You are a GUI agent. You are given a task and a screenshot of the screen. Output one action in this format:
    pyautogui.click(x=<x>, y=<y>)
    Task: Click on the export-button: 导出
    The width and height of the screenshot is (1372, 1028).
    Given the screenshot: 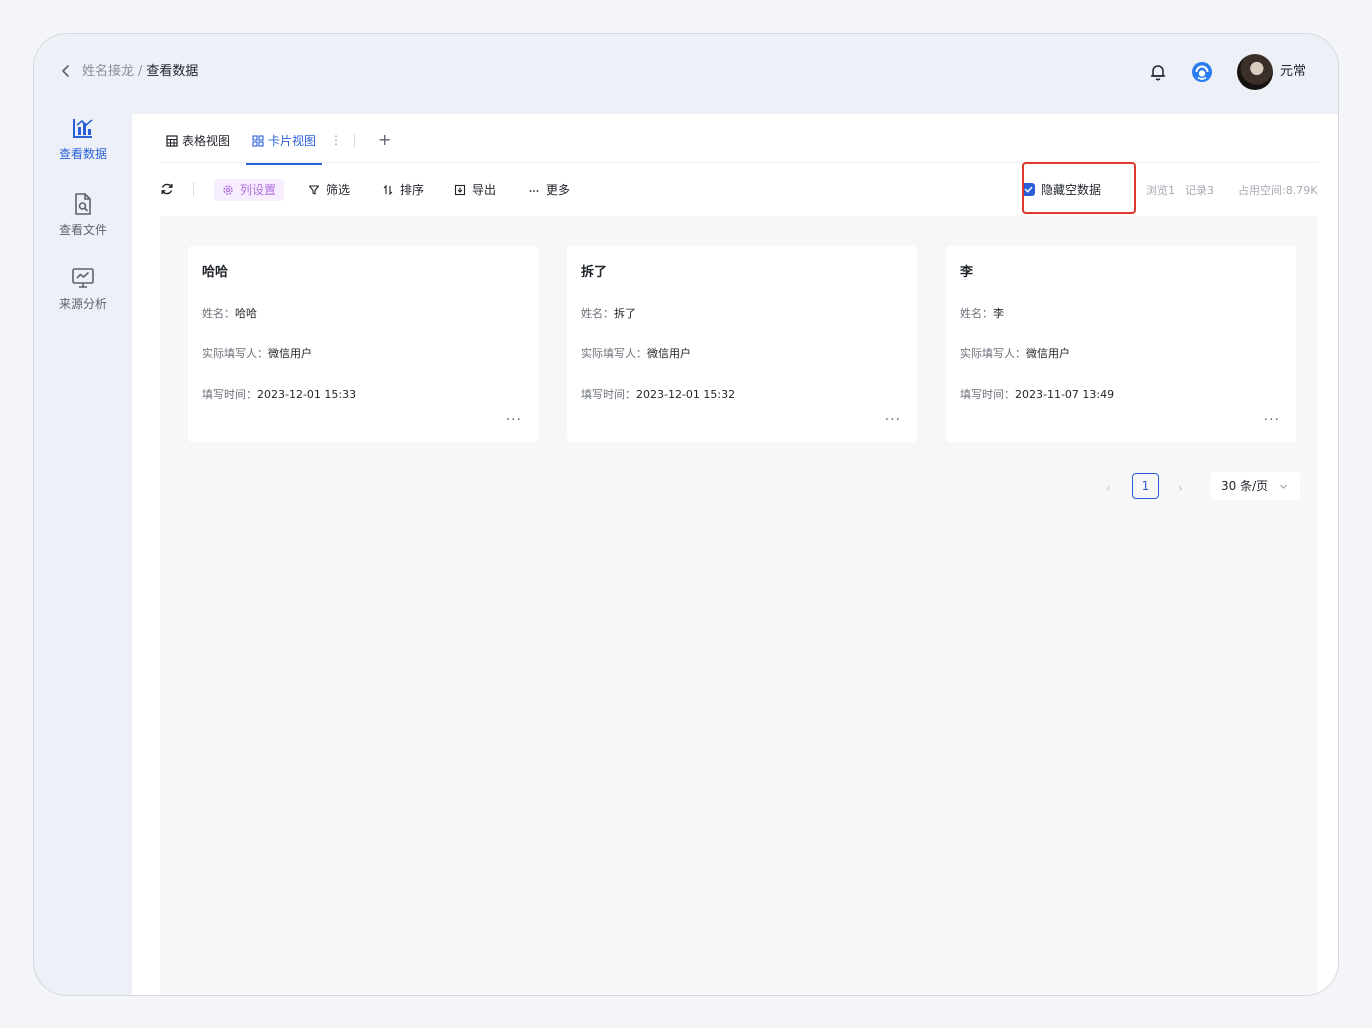 What is the action you would take?
    pyautogui.click(x=475, y=190)
    